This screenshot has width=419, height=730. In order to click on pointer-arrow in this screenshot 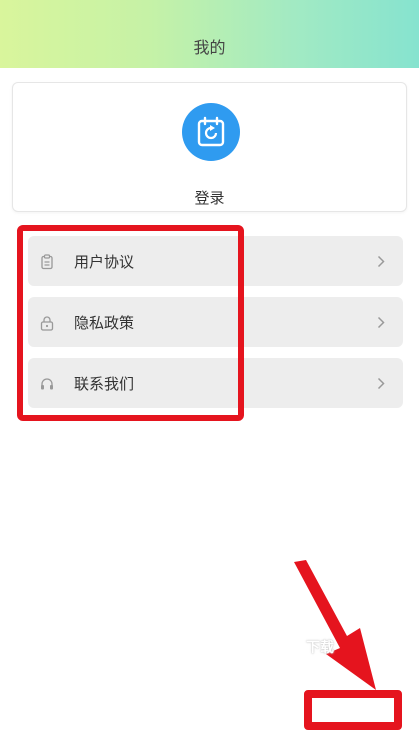, I will do `click(335, 625)`.